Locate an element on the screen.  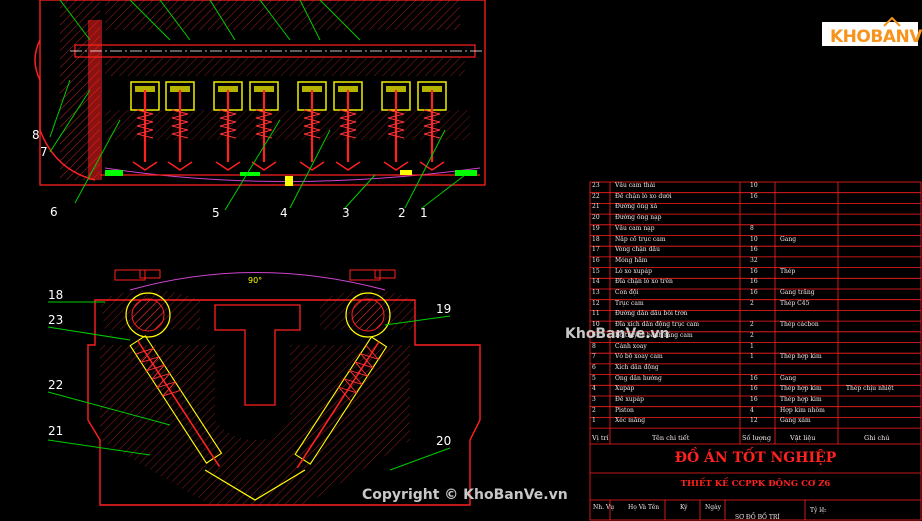
part-label-23: 23 is located at coordinates (56, 320).